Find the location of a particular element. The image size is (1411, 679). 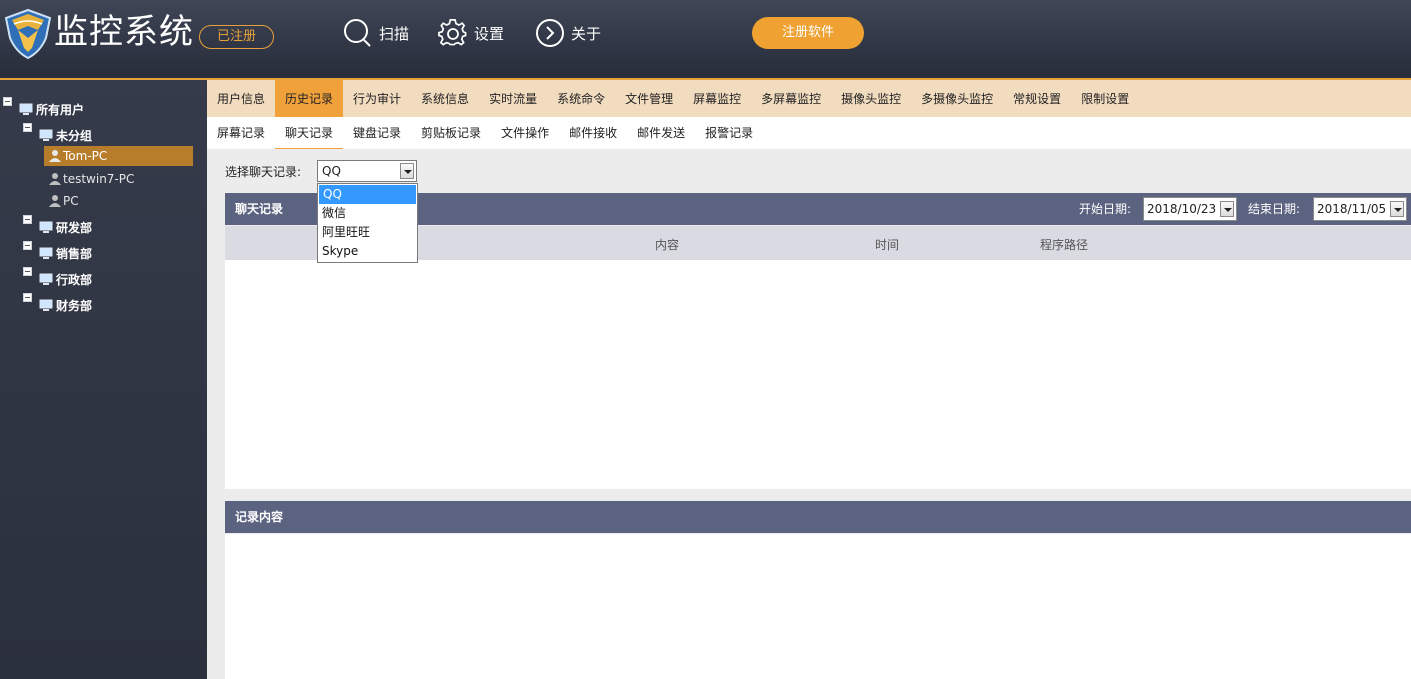

tree-group-finance: 财务部 is located at coordinates (65, 305).